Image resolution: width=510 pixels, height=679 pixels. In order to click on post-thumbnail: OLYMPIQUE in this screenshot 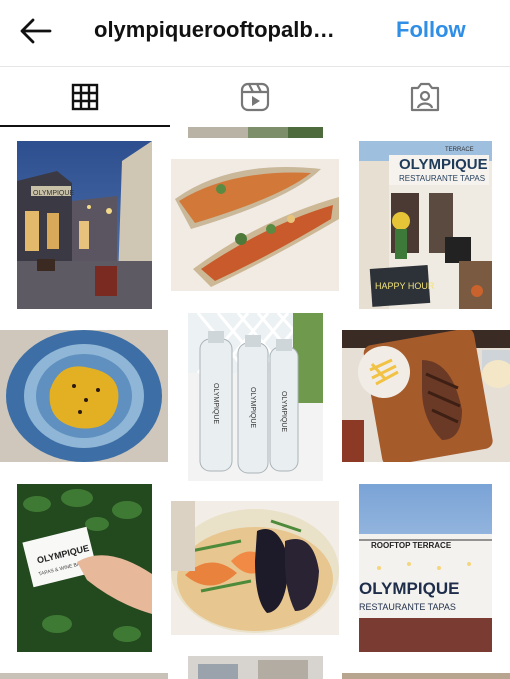, I will do `click(84, 225)`.